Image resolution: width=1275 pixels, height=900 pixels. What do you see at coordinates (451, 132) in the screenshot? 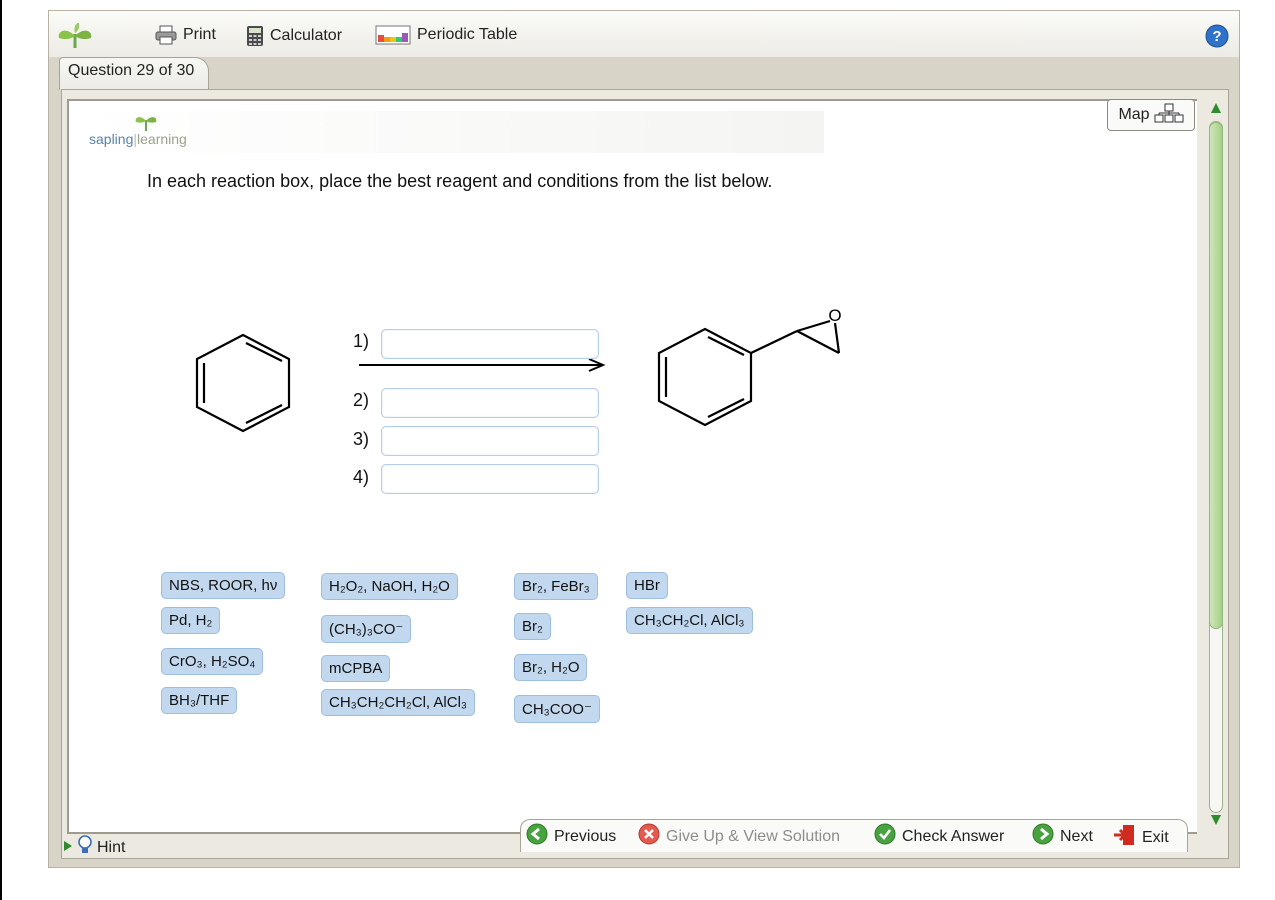
I see `sapling-learning-banner: sapling|learning` at bounding box center [451, 132].